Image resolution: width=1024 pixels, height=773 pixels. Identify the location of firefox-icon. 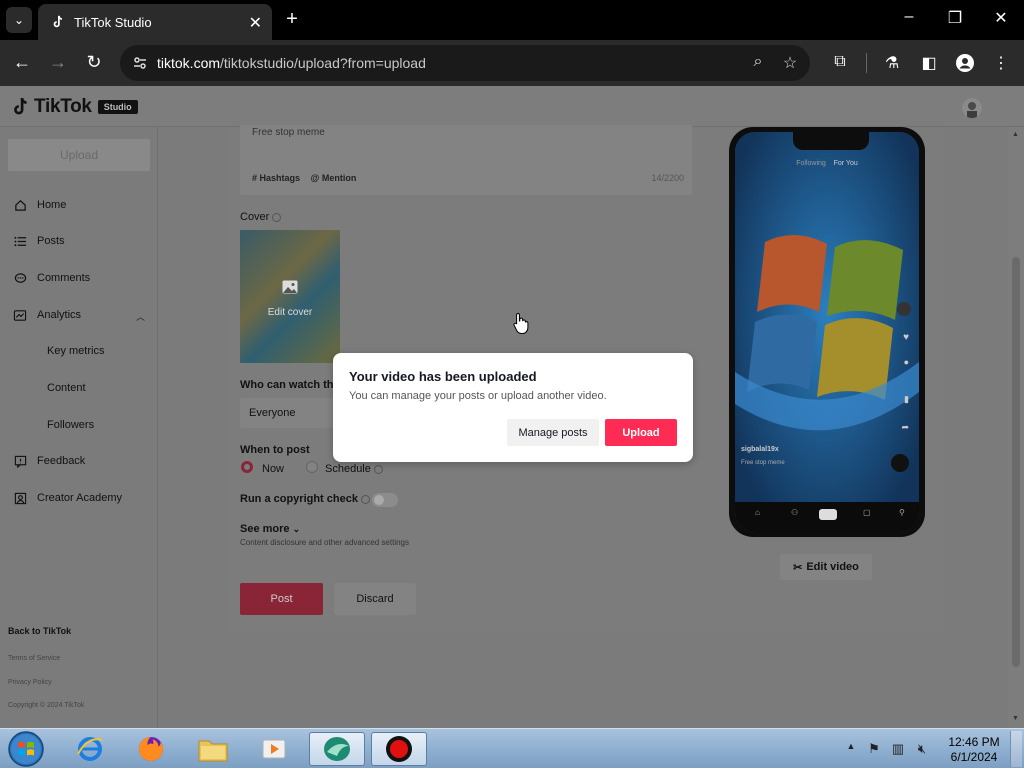
(151, 749).